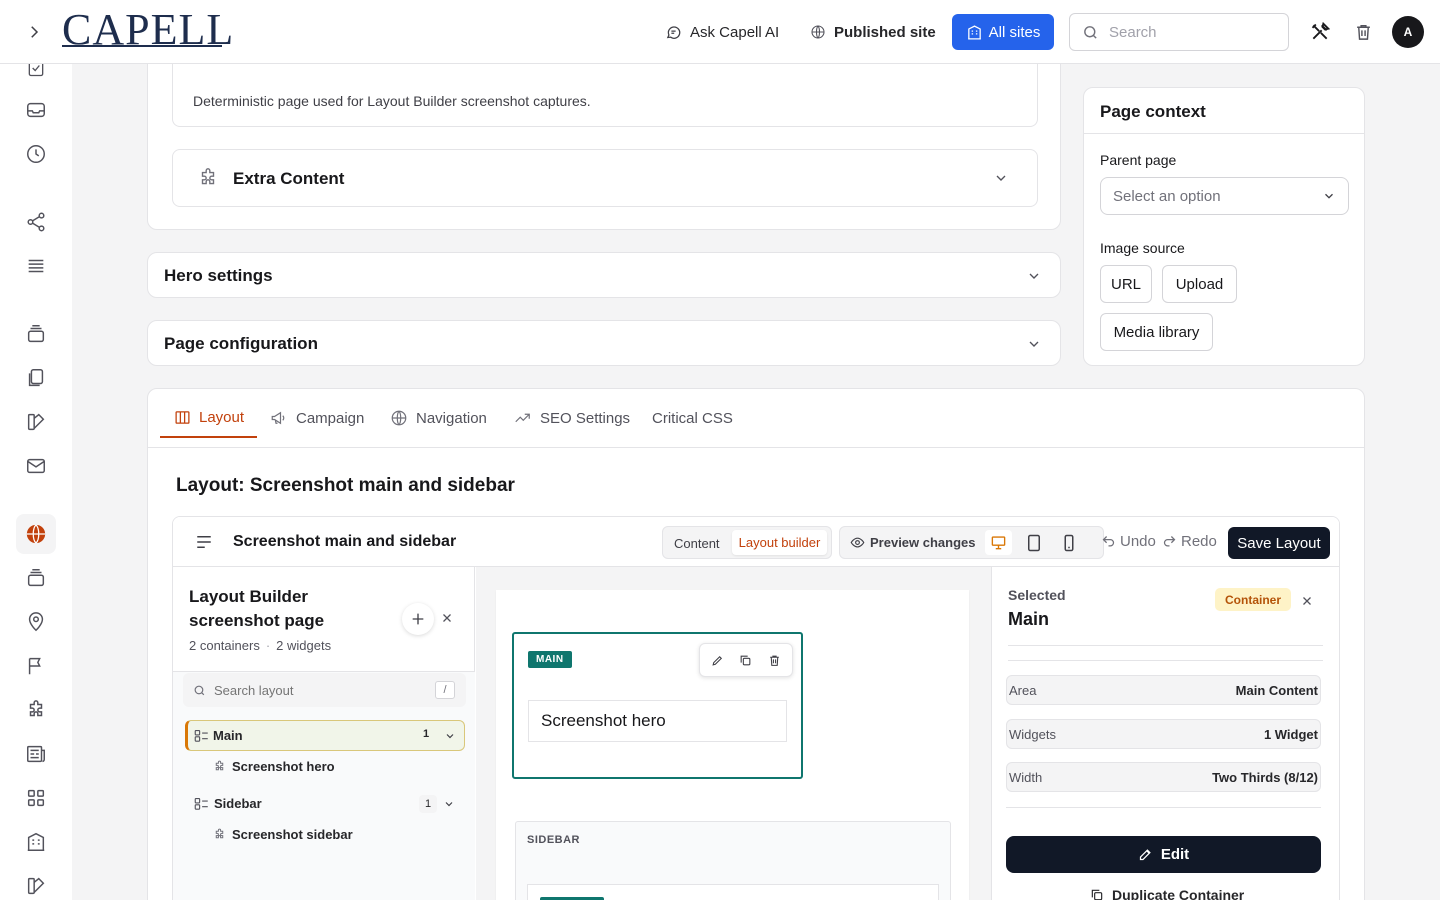  What do you see at coordinates (36, 754) in the screenshot?
I see `newspaper-icon` at bounding box center [36, 754].